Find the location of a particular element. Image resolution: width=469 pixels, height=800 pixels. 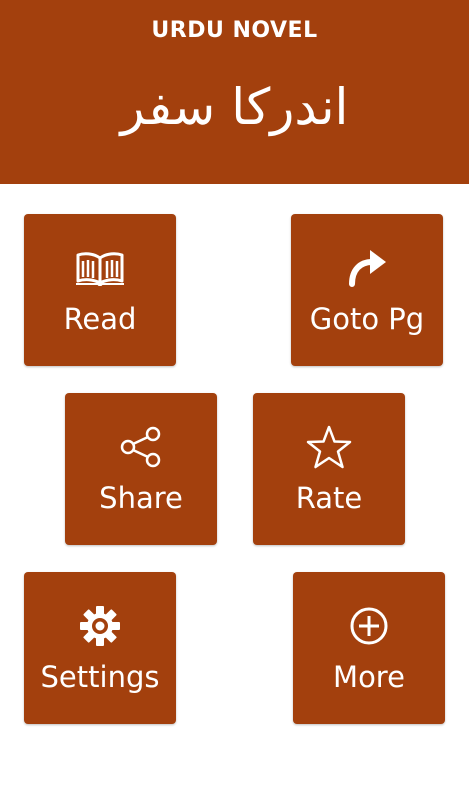

goto-page-label: Goto Pg is located at coordinates (367, 319).